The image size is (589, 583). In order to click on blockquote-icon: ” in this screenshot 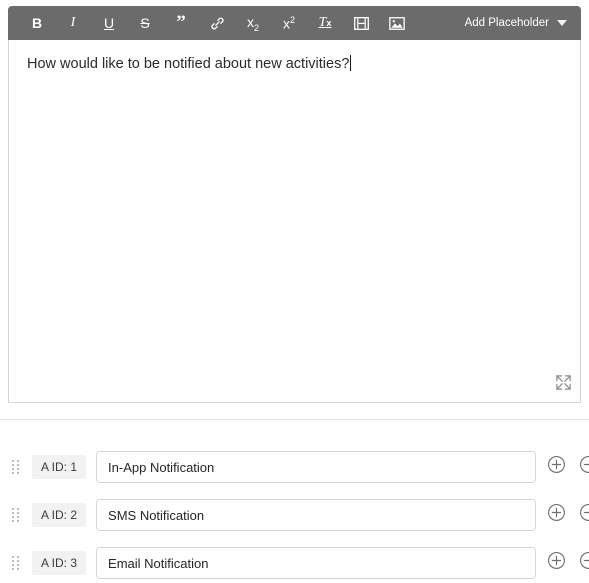, I will do `click(181, 23)`.